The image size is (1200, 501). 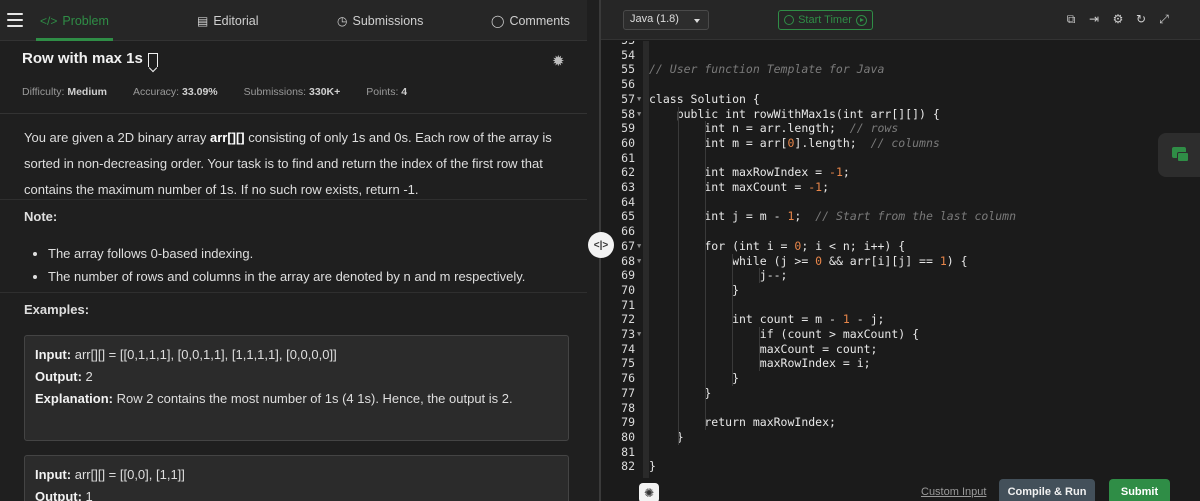 I want to click on code-line: int maxRowIndex = -1;, so click(x=749, y=172).